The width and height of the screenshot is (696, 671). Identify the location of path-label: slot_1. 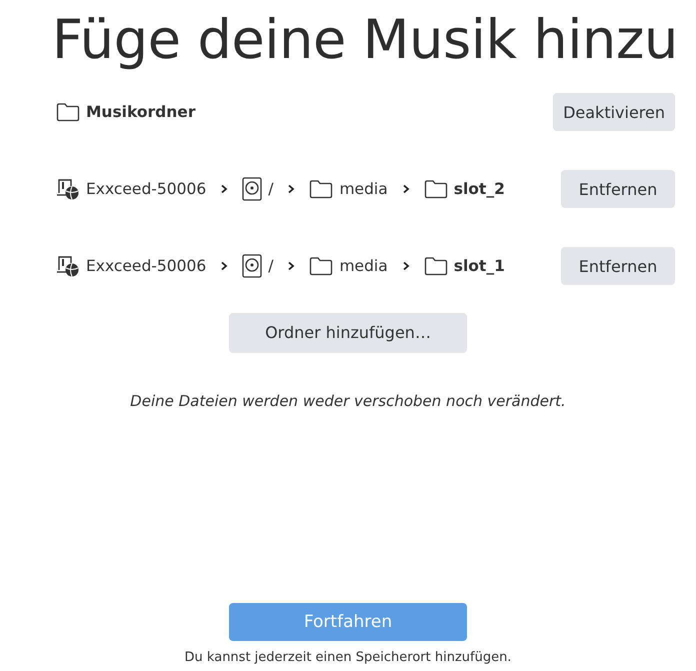
(479, 266).